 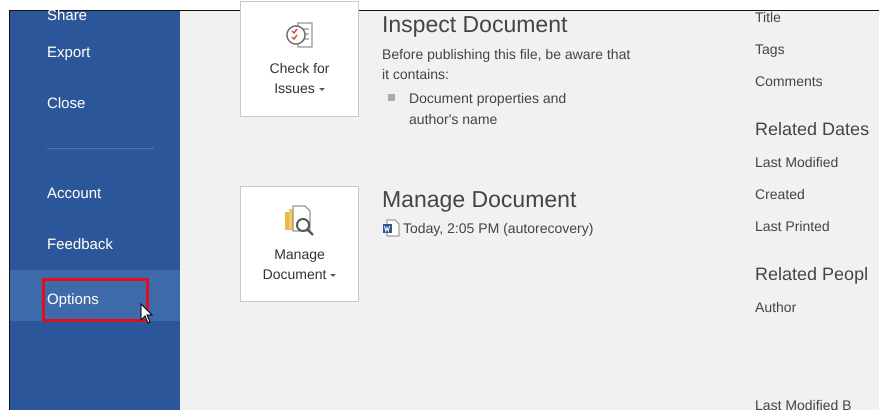 I want to click on menu-item: Close, so click(x=67, y=103).